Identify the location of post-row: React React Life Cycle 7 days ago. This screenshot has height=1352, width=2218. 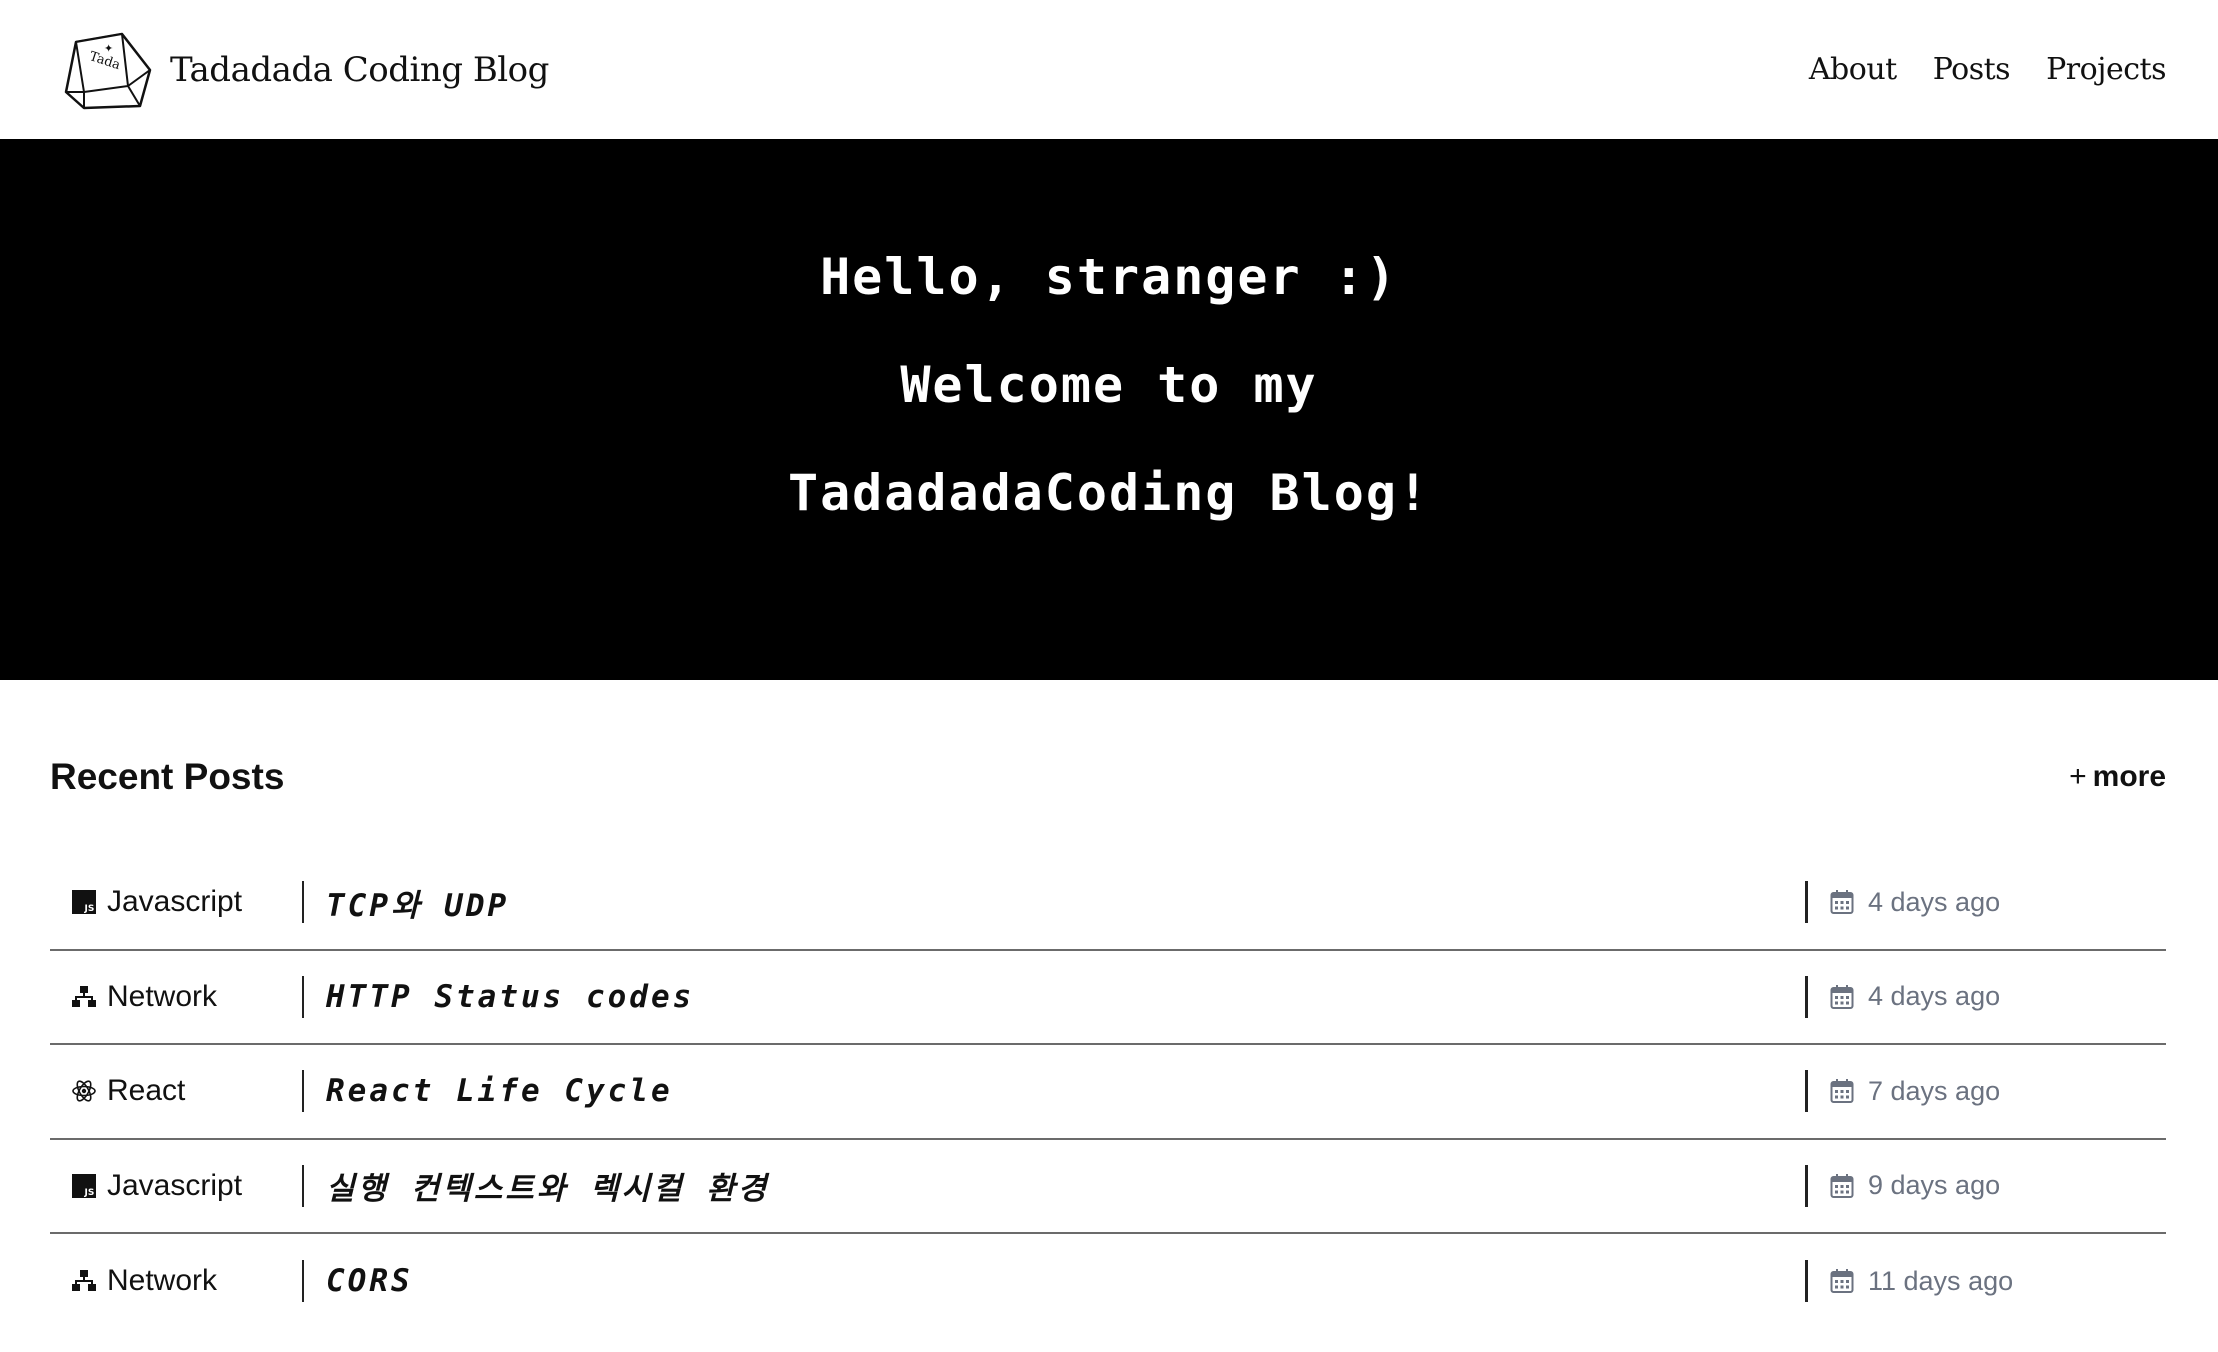
(1108, 1092).